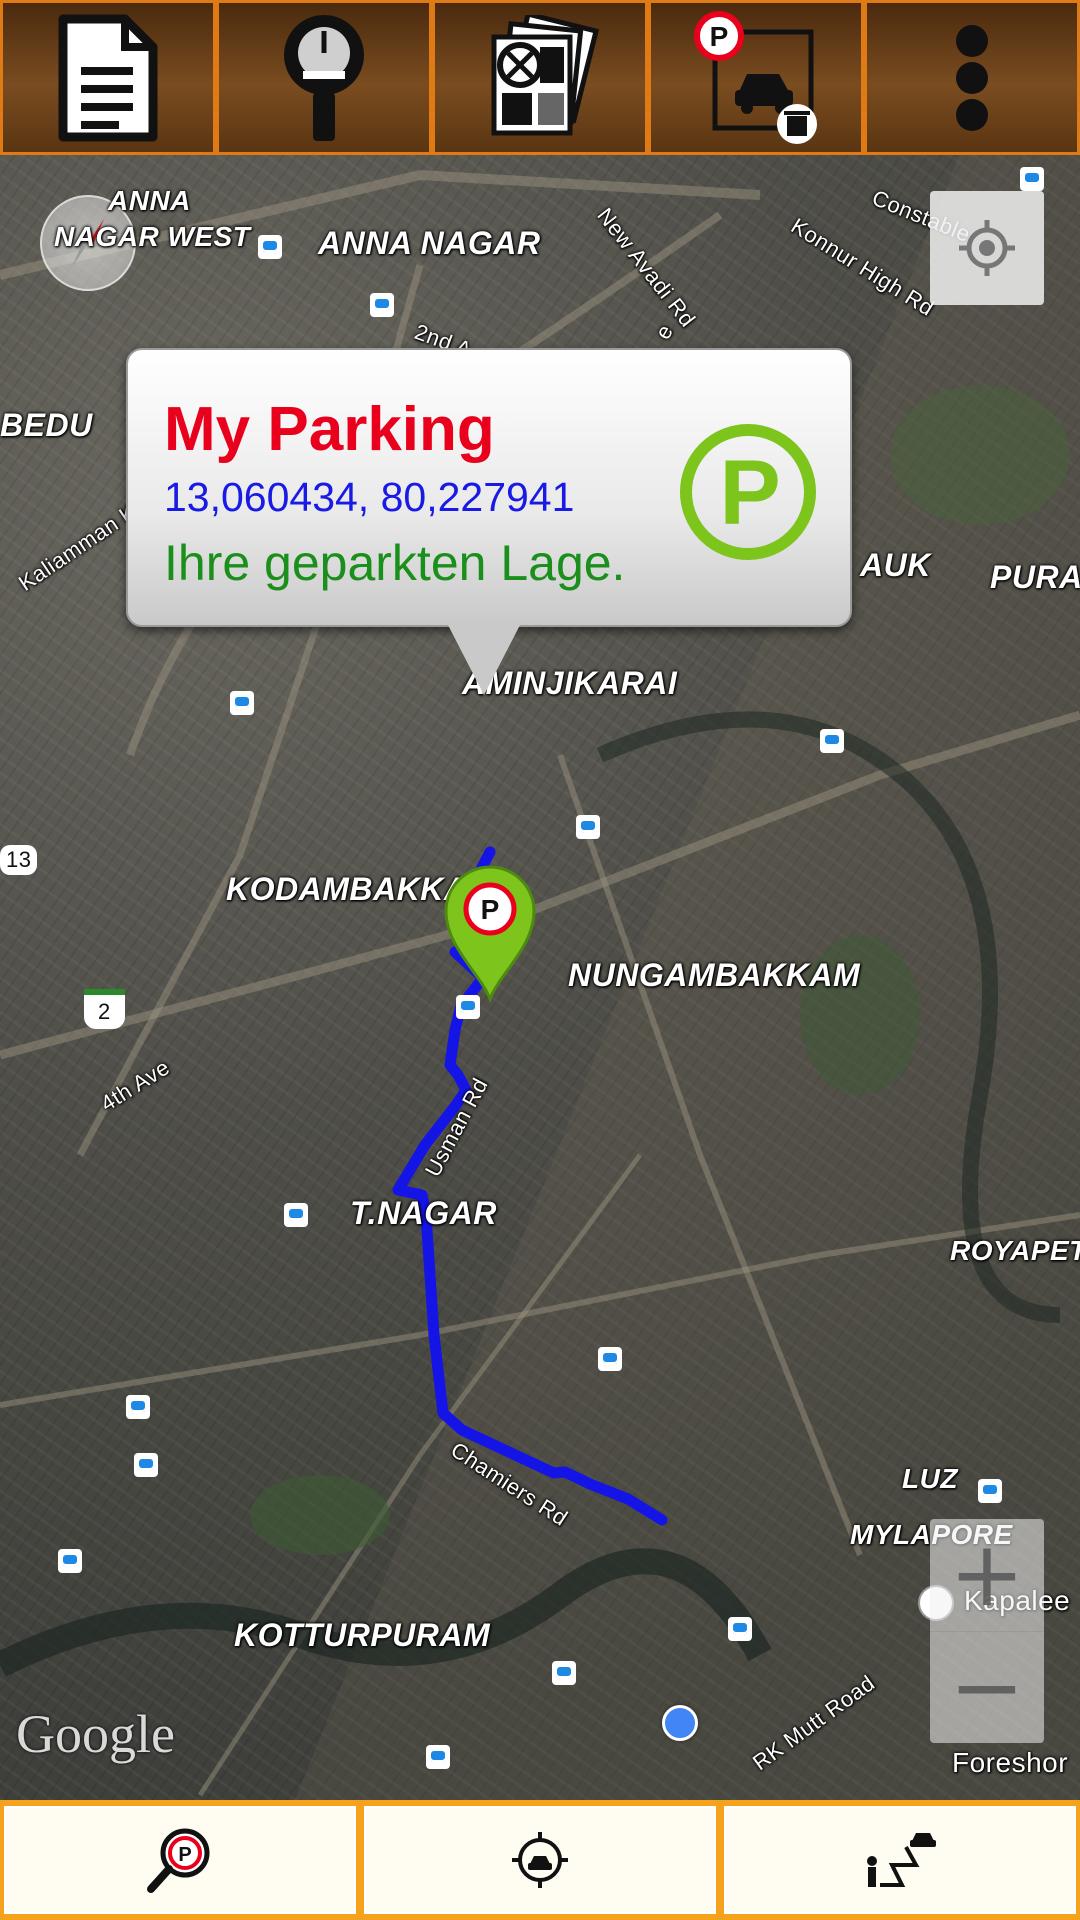 The image size is (1080, 1920). I want to click on top-toolbar: P, so click(540, 77).